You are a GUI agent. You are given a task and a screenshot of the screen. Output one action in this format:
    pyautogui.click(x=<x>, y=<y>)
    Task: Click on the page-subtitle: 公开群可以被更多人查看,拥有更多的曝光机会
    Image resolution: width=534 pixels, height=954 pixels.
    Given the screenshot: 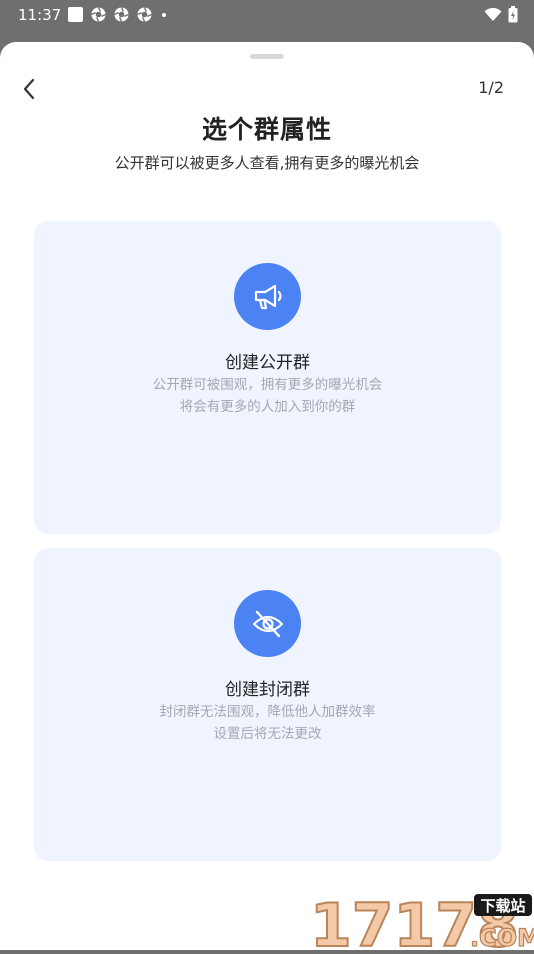 What is the action you would take?
    pyautogui.click(x=267, y=163)
    